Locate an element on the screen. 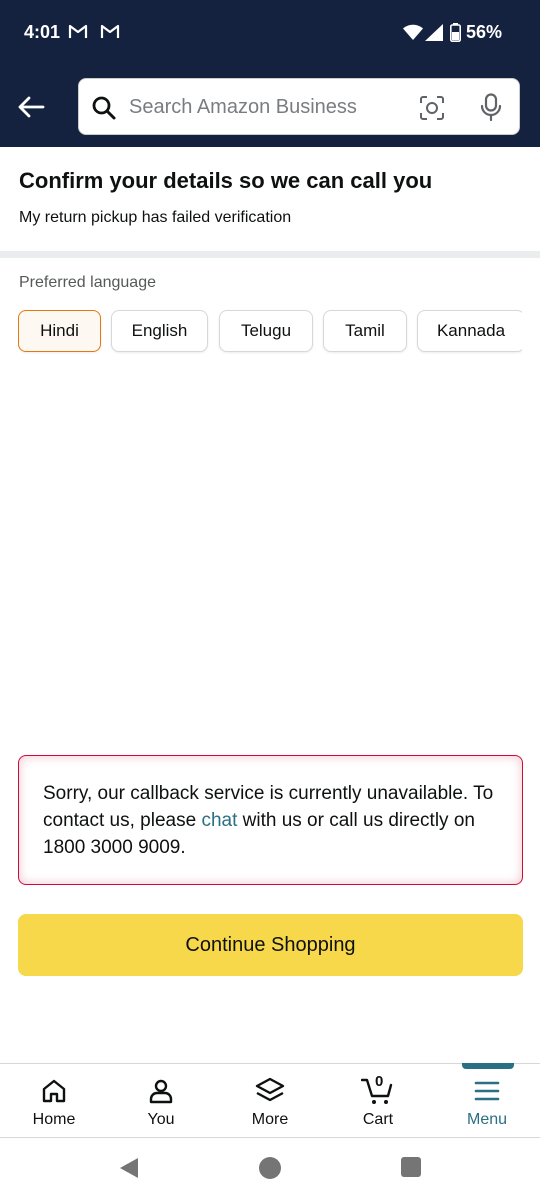 The height and width of the screenshot is (1200, 540). battery-icon is located at coordinates (455, 32).